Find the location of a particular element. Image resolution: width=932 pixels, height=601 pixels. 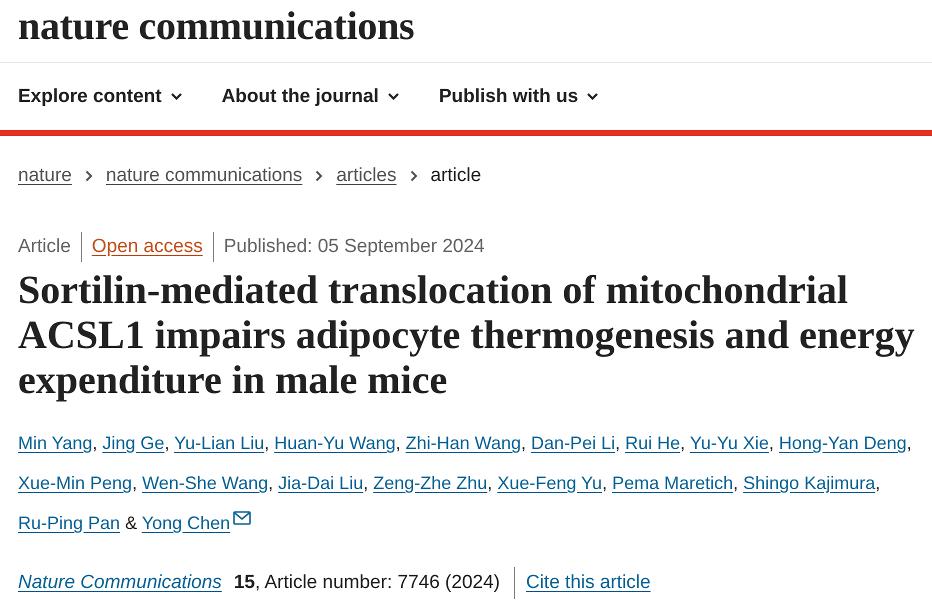

cite-article-link: Cite this article is located at coordinates (582, 583).